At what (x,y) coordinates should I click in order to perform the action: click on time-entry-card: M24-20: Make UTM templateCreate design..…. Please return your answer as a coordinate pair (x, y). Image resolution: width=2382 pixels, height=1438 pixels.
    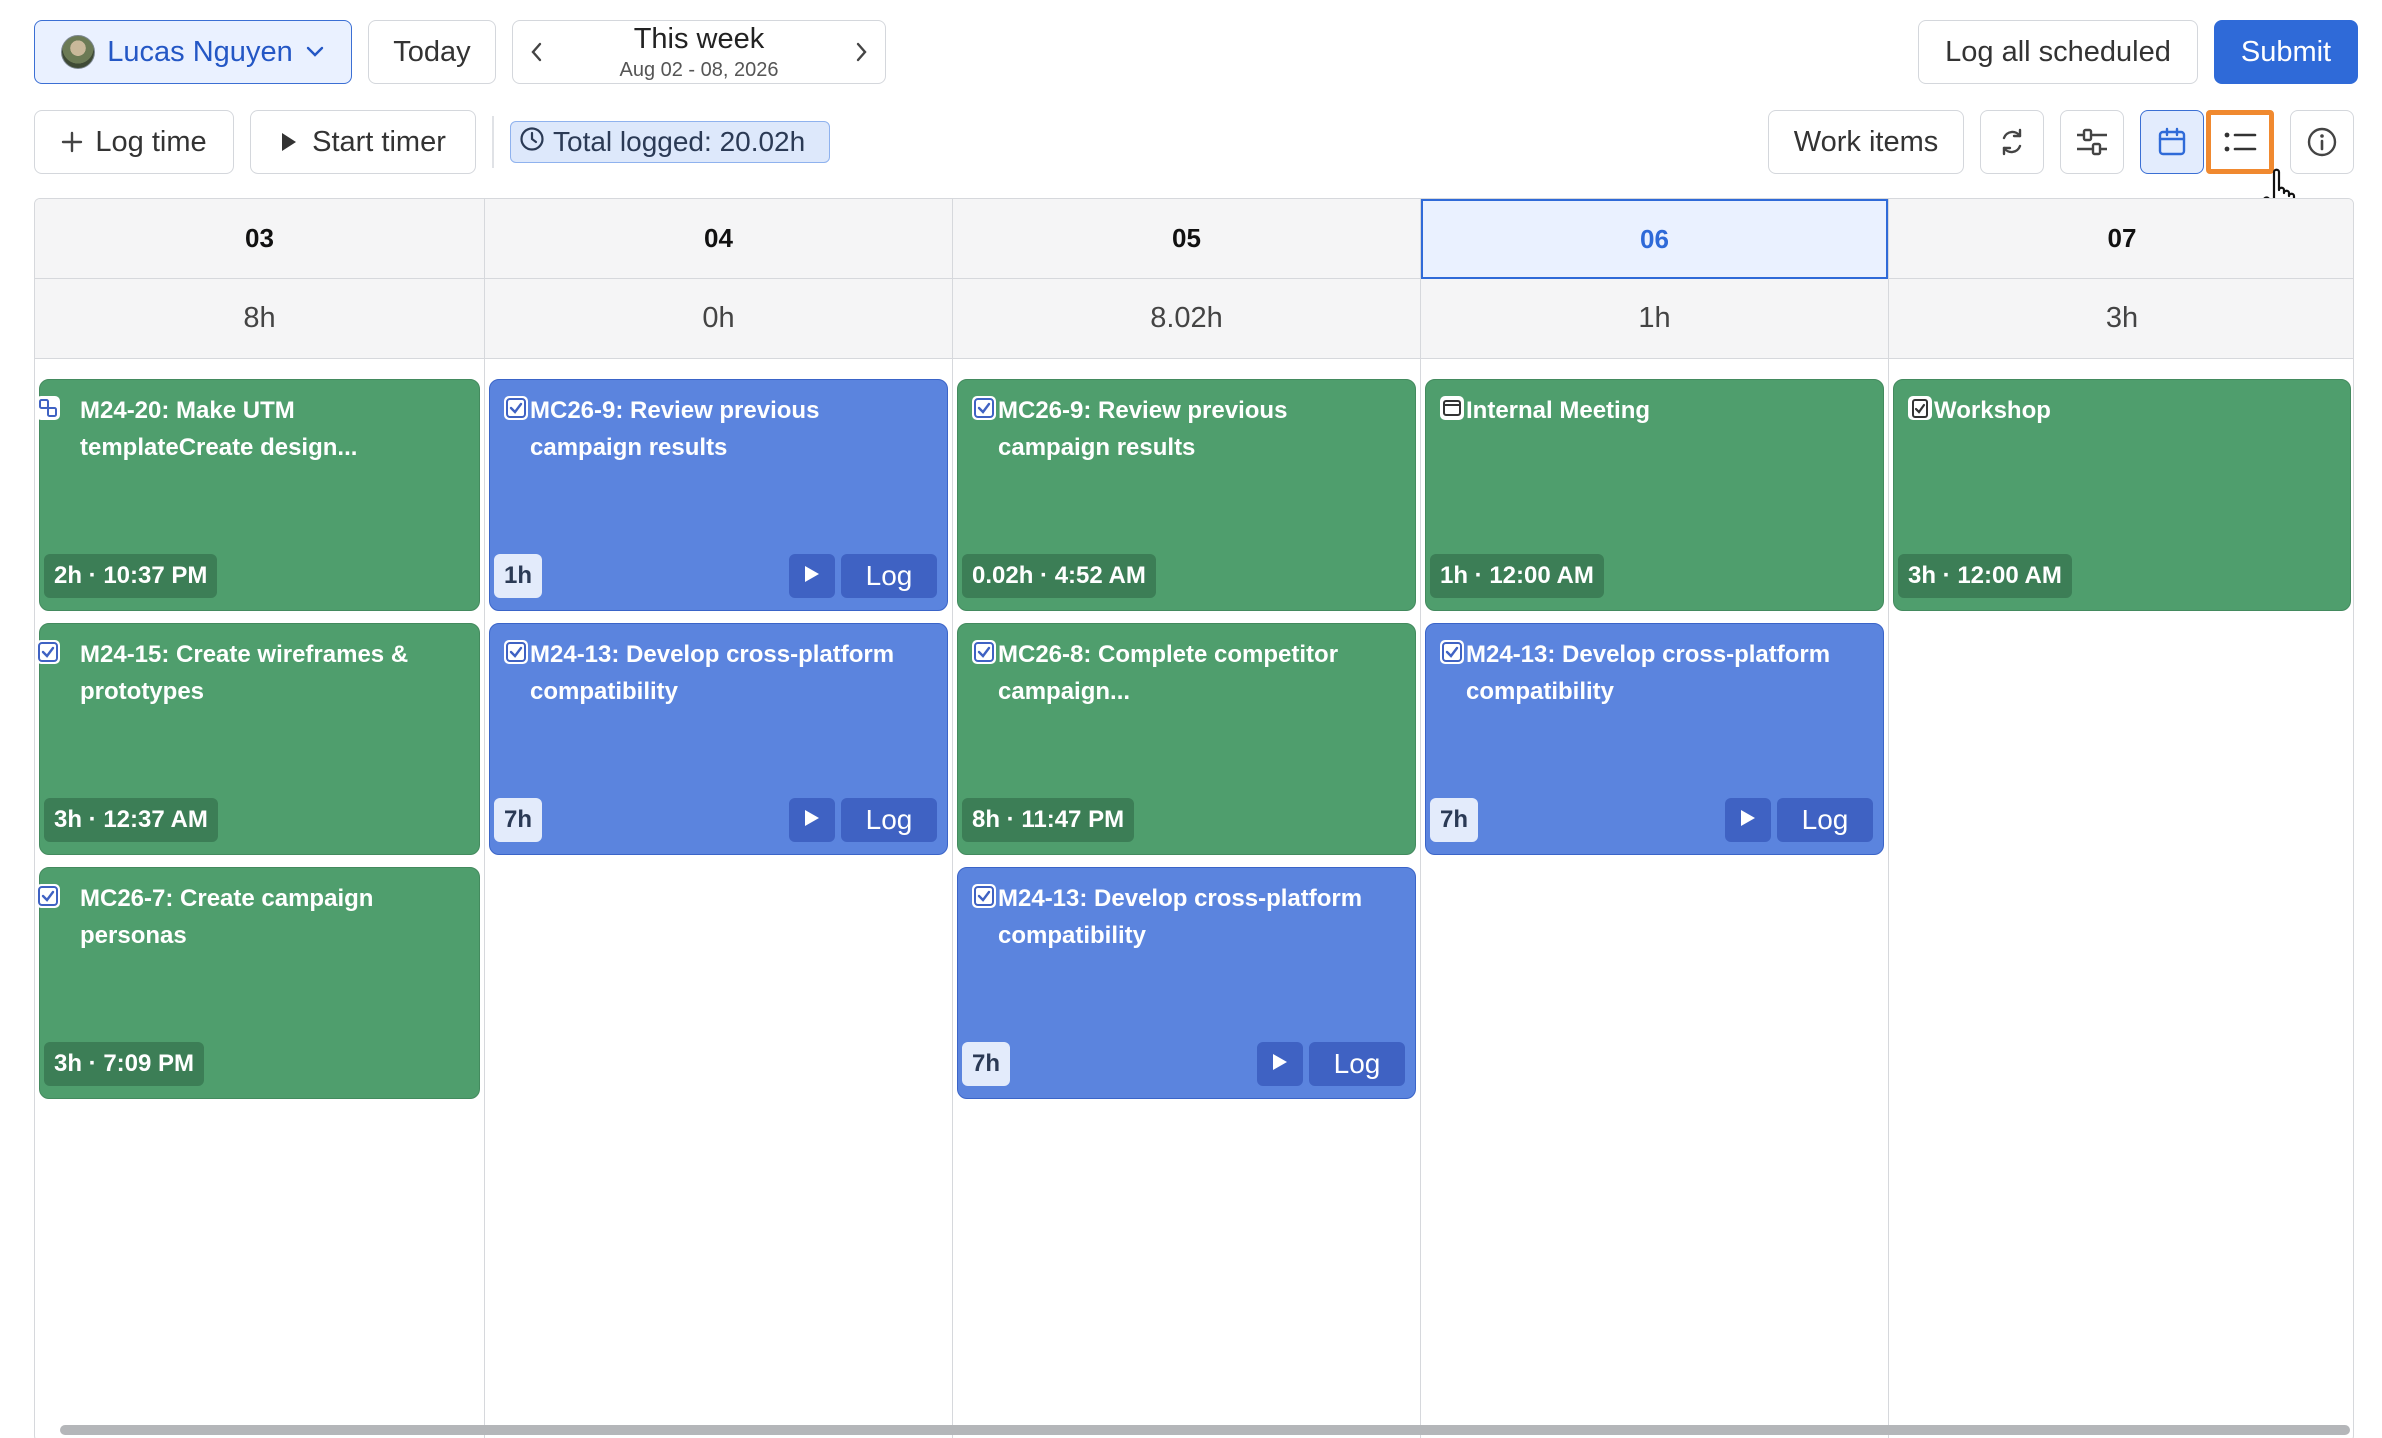
    Looking at the image, I should click on (258, 495).